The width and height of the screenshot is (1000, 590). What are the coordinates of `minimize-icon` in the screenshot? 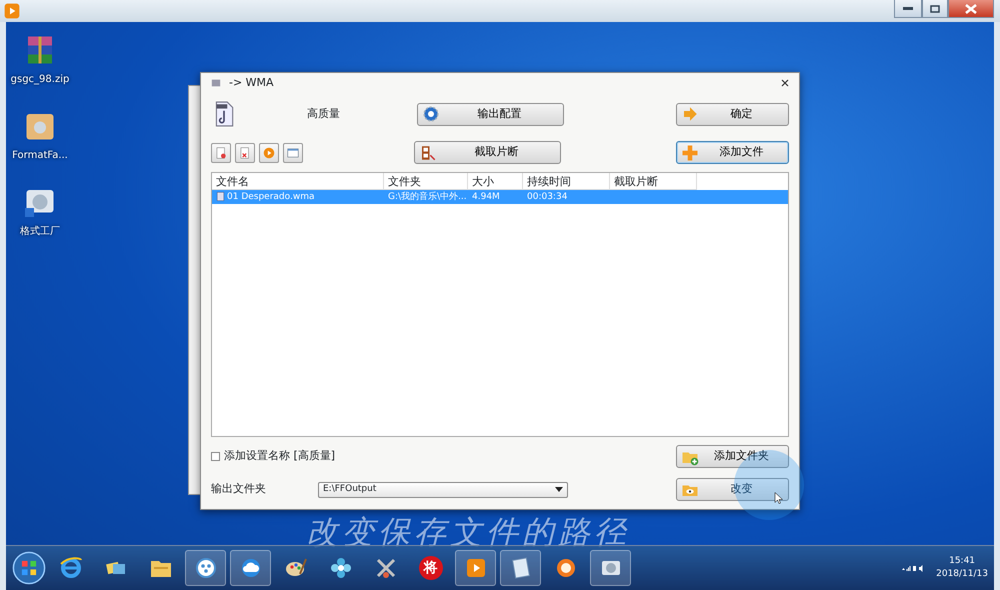 It's located at (908, 8).